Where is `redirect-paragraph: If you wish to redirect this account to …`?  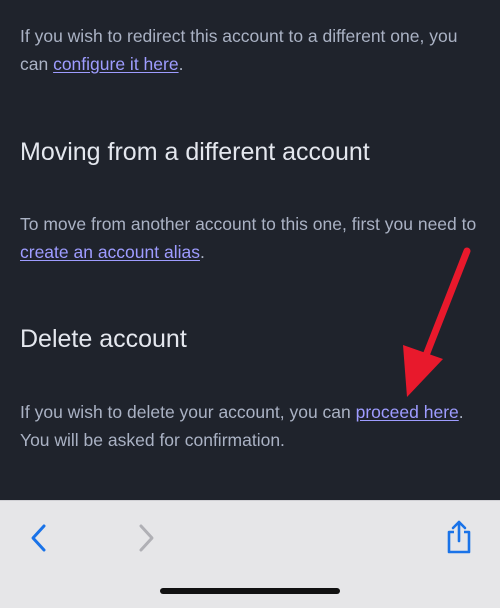 redirect-paragraph: If you wish to redirect this account to … is located at coordinates (251, 50).